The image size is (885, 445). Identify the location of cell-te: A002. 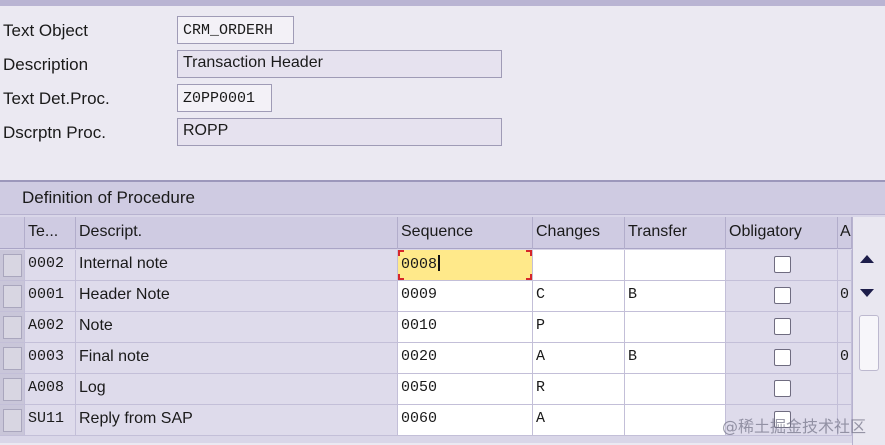
(50, 327).